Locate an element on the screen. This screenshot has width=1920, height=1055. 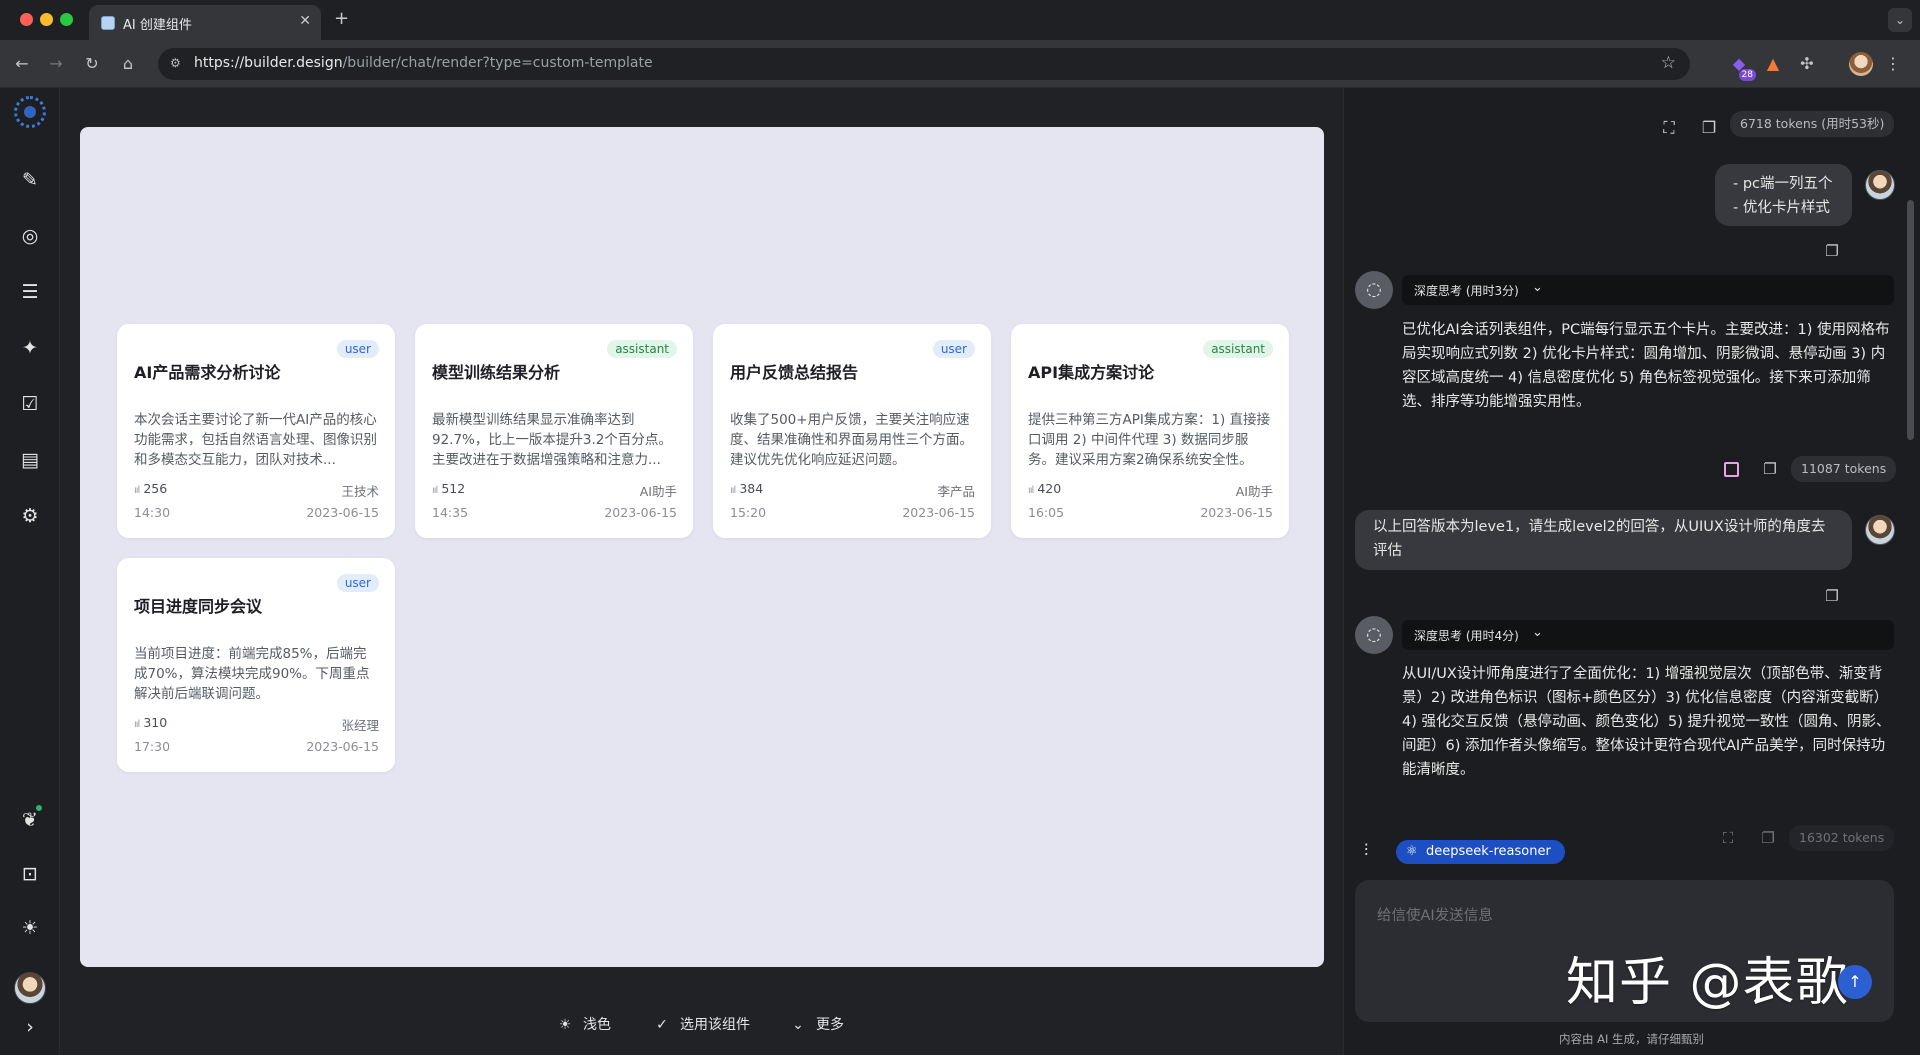
theme-toggle-button: ☀ 浅色 is located at coordinates (583, 1026).